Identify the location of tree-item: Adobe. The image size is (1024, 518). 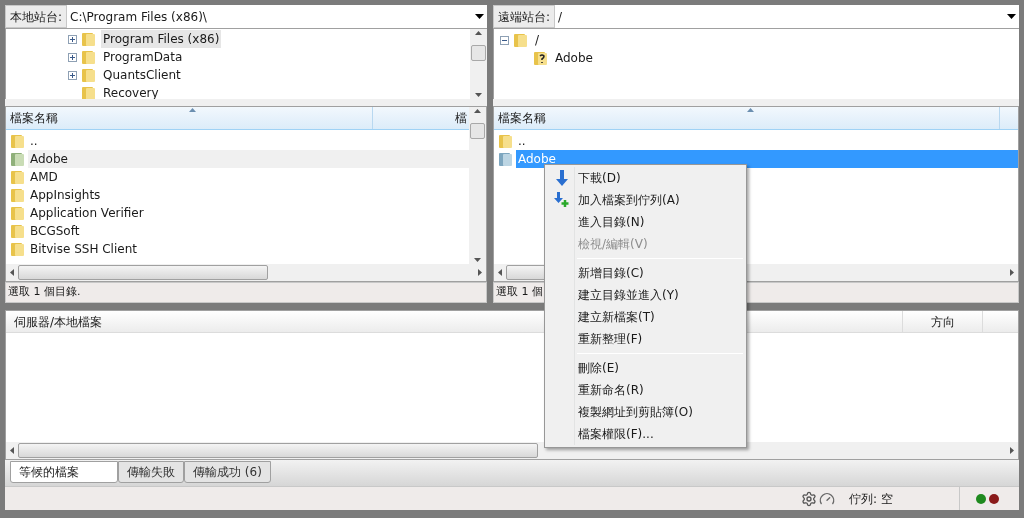
(574, 58).